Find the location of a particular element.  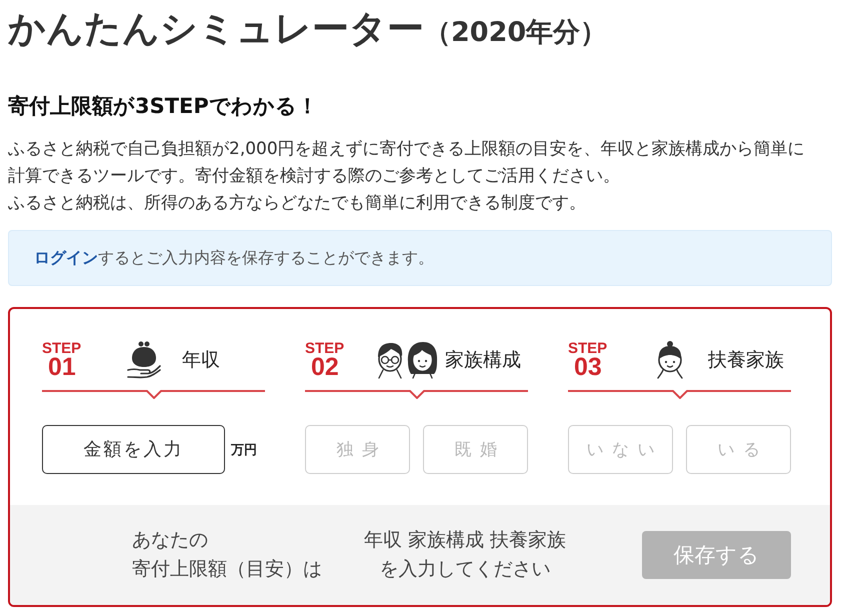

description-text: ふるさと納税は、所得のある方ならどなたでも簡単に利用できる制度です。 is located at coordinates (297, 203).